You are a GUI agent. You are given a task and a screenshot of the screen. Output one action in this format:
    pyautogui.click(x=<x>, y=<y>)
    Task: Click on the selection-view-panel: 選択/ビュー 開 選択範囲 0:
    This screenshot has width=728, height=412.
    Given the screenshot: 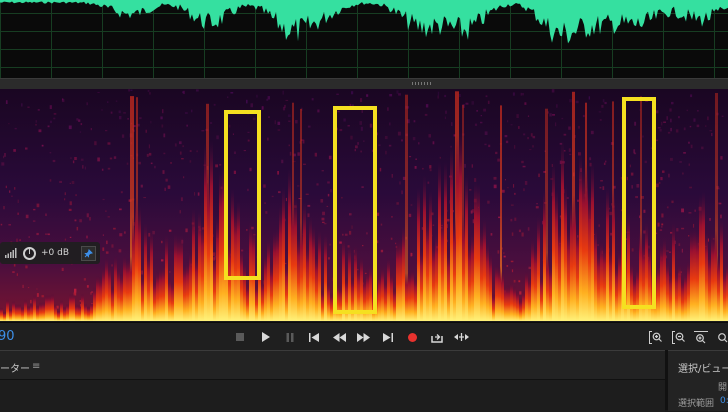 What is the action you would take?
    pyautogui.click(x=698, y=380)
    